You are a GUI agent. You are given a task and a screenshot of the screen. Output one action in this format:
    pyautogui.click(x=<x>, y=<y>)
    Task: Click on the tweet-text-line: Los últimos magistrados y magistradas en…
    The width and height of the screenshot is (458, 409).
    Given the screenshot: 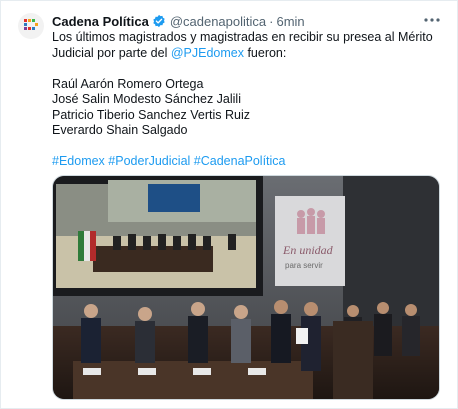 What is the action you would take?
    pyautogui.click(x=242, y=37)
    